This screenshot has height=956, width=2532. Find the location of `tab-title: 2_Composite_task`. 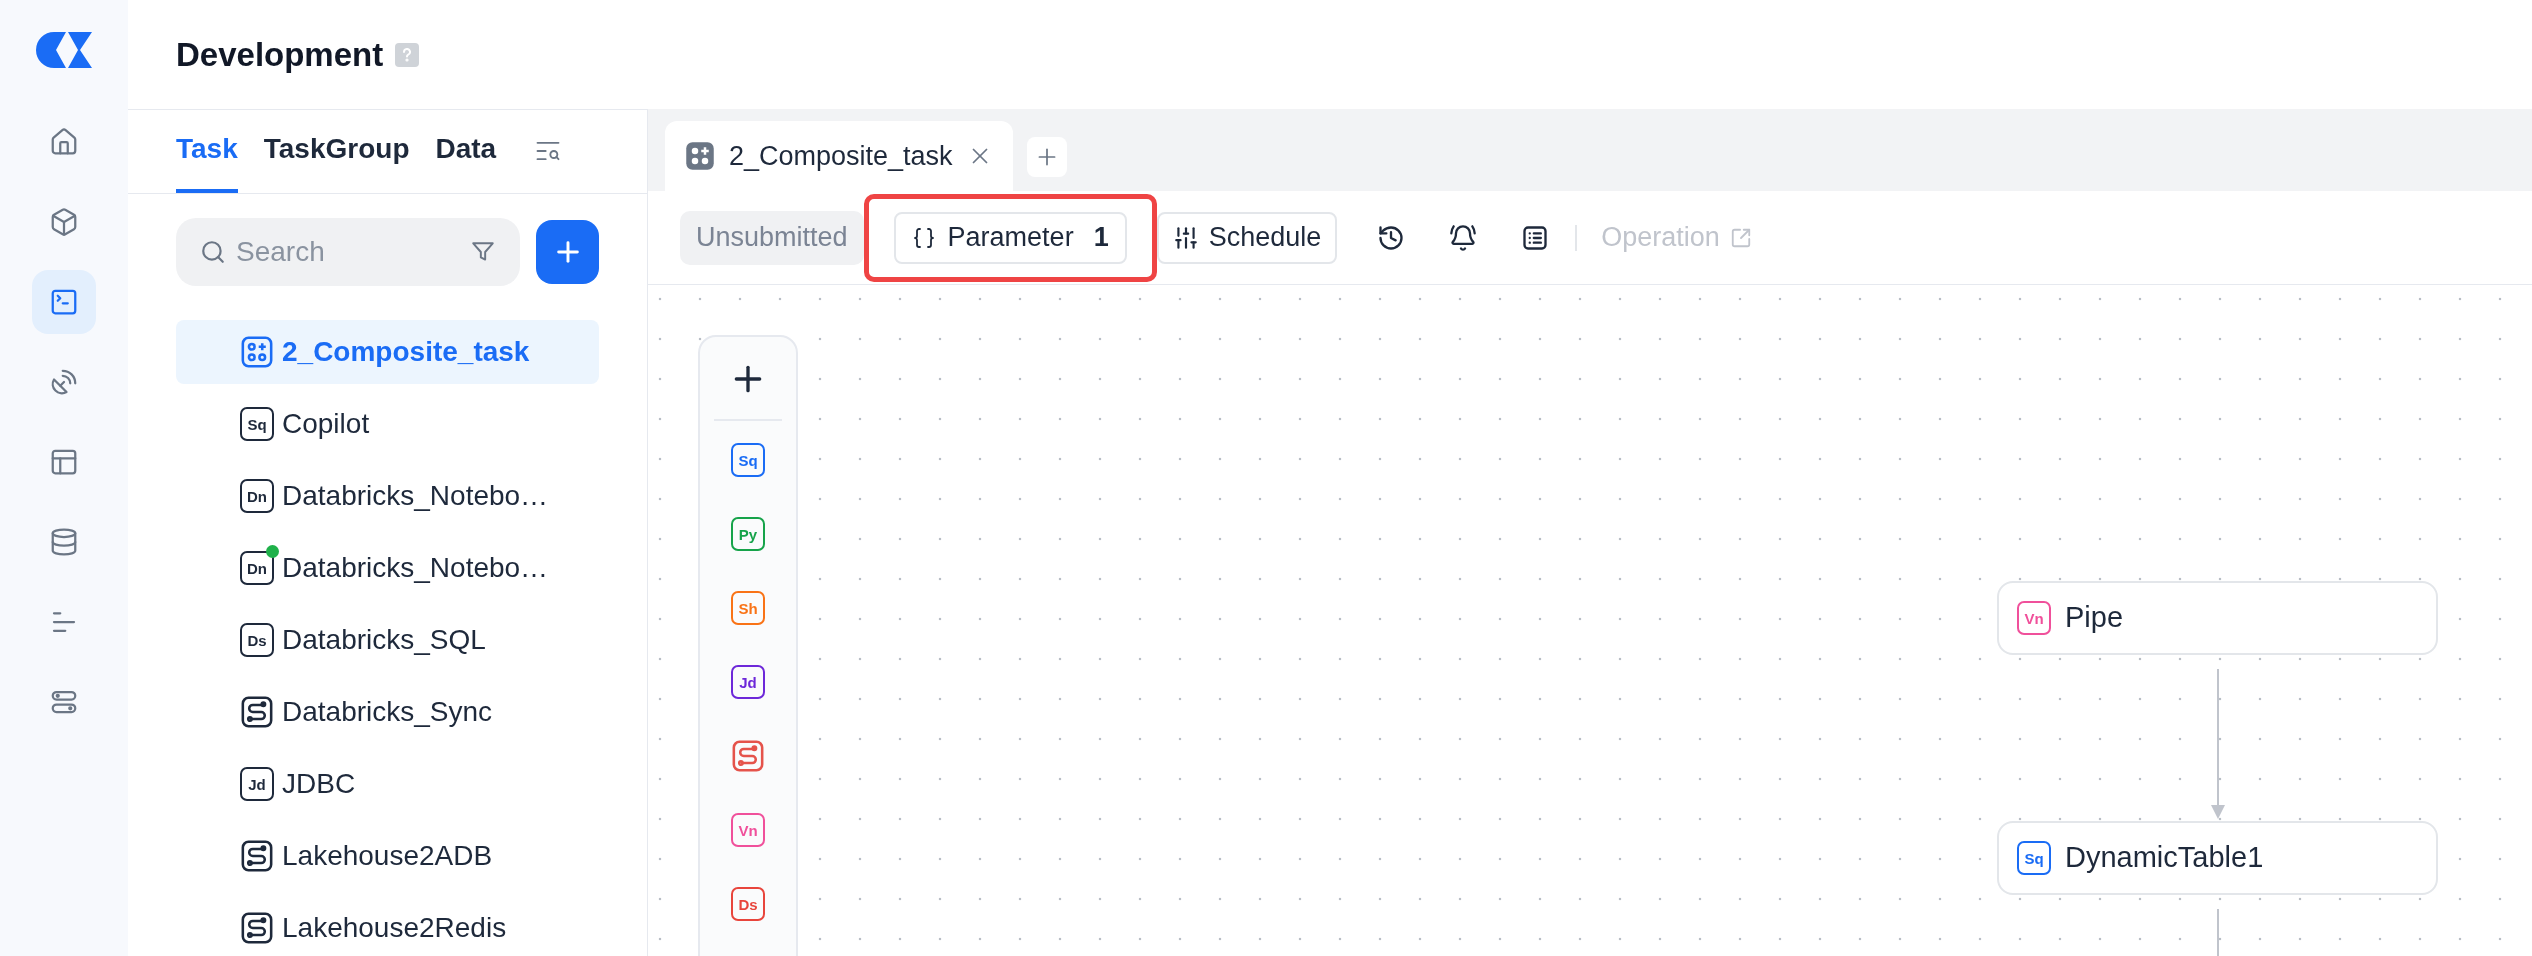

tab-title: 2_Composite_task is located at coordinates (841, 156).